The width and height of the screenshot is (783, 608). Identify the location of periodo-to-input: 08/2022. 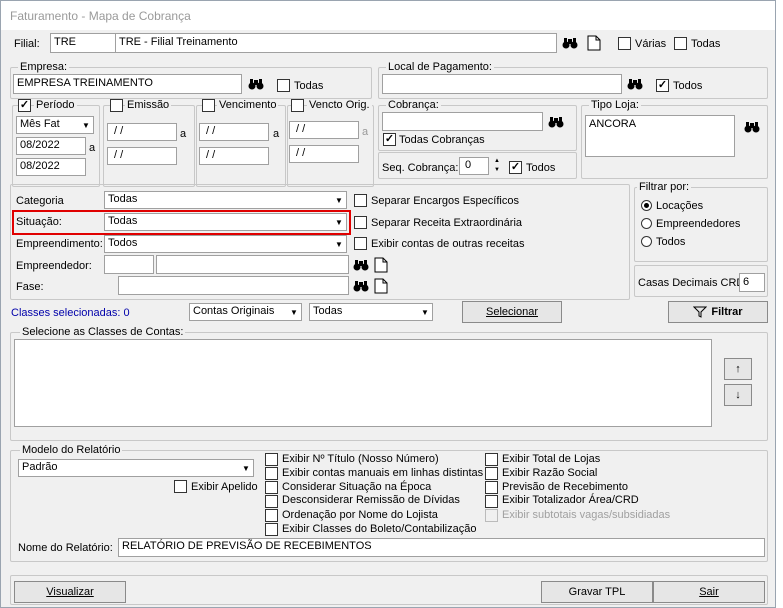
(51, 167).